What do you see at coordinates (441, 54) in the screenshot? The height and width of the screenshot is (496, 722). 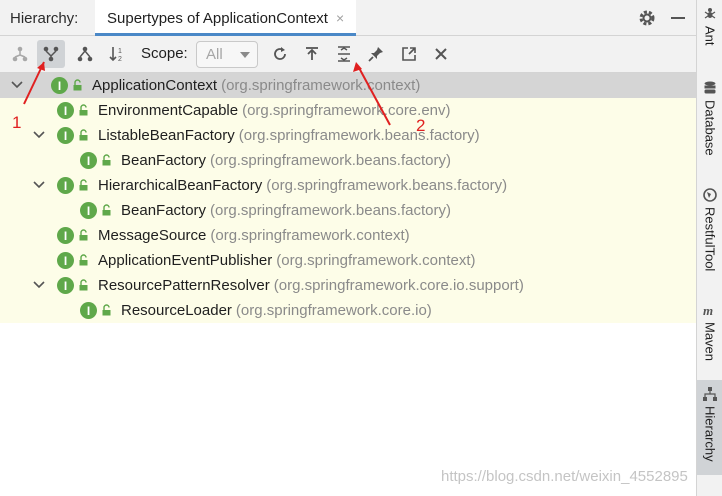 I see `close-panel-button` at bounding box center [441, 54].